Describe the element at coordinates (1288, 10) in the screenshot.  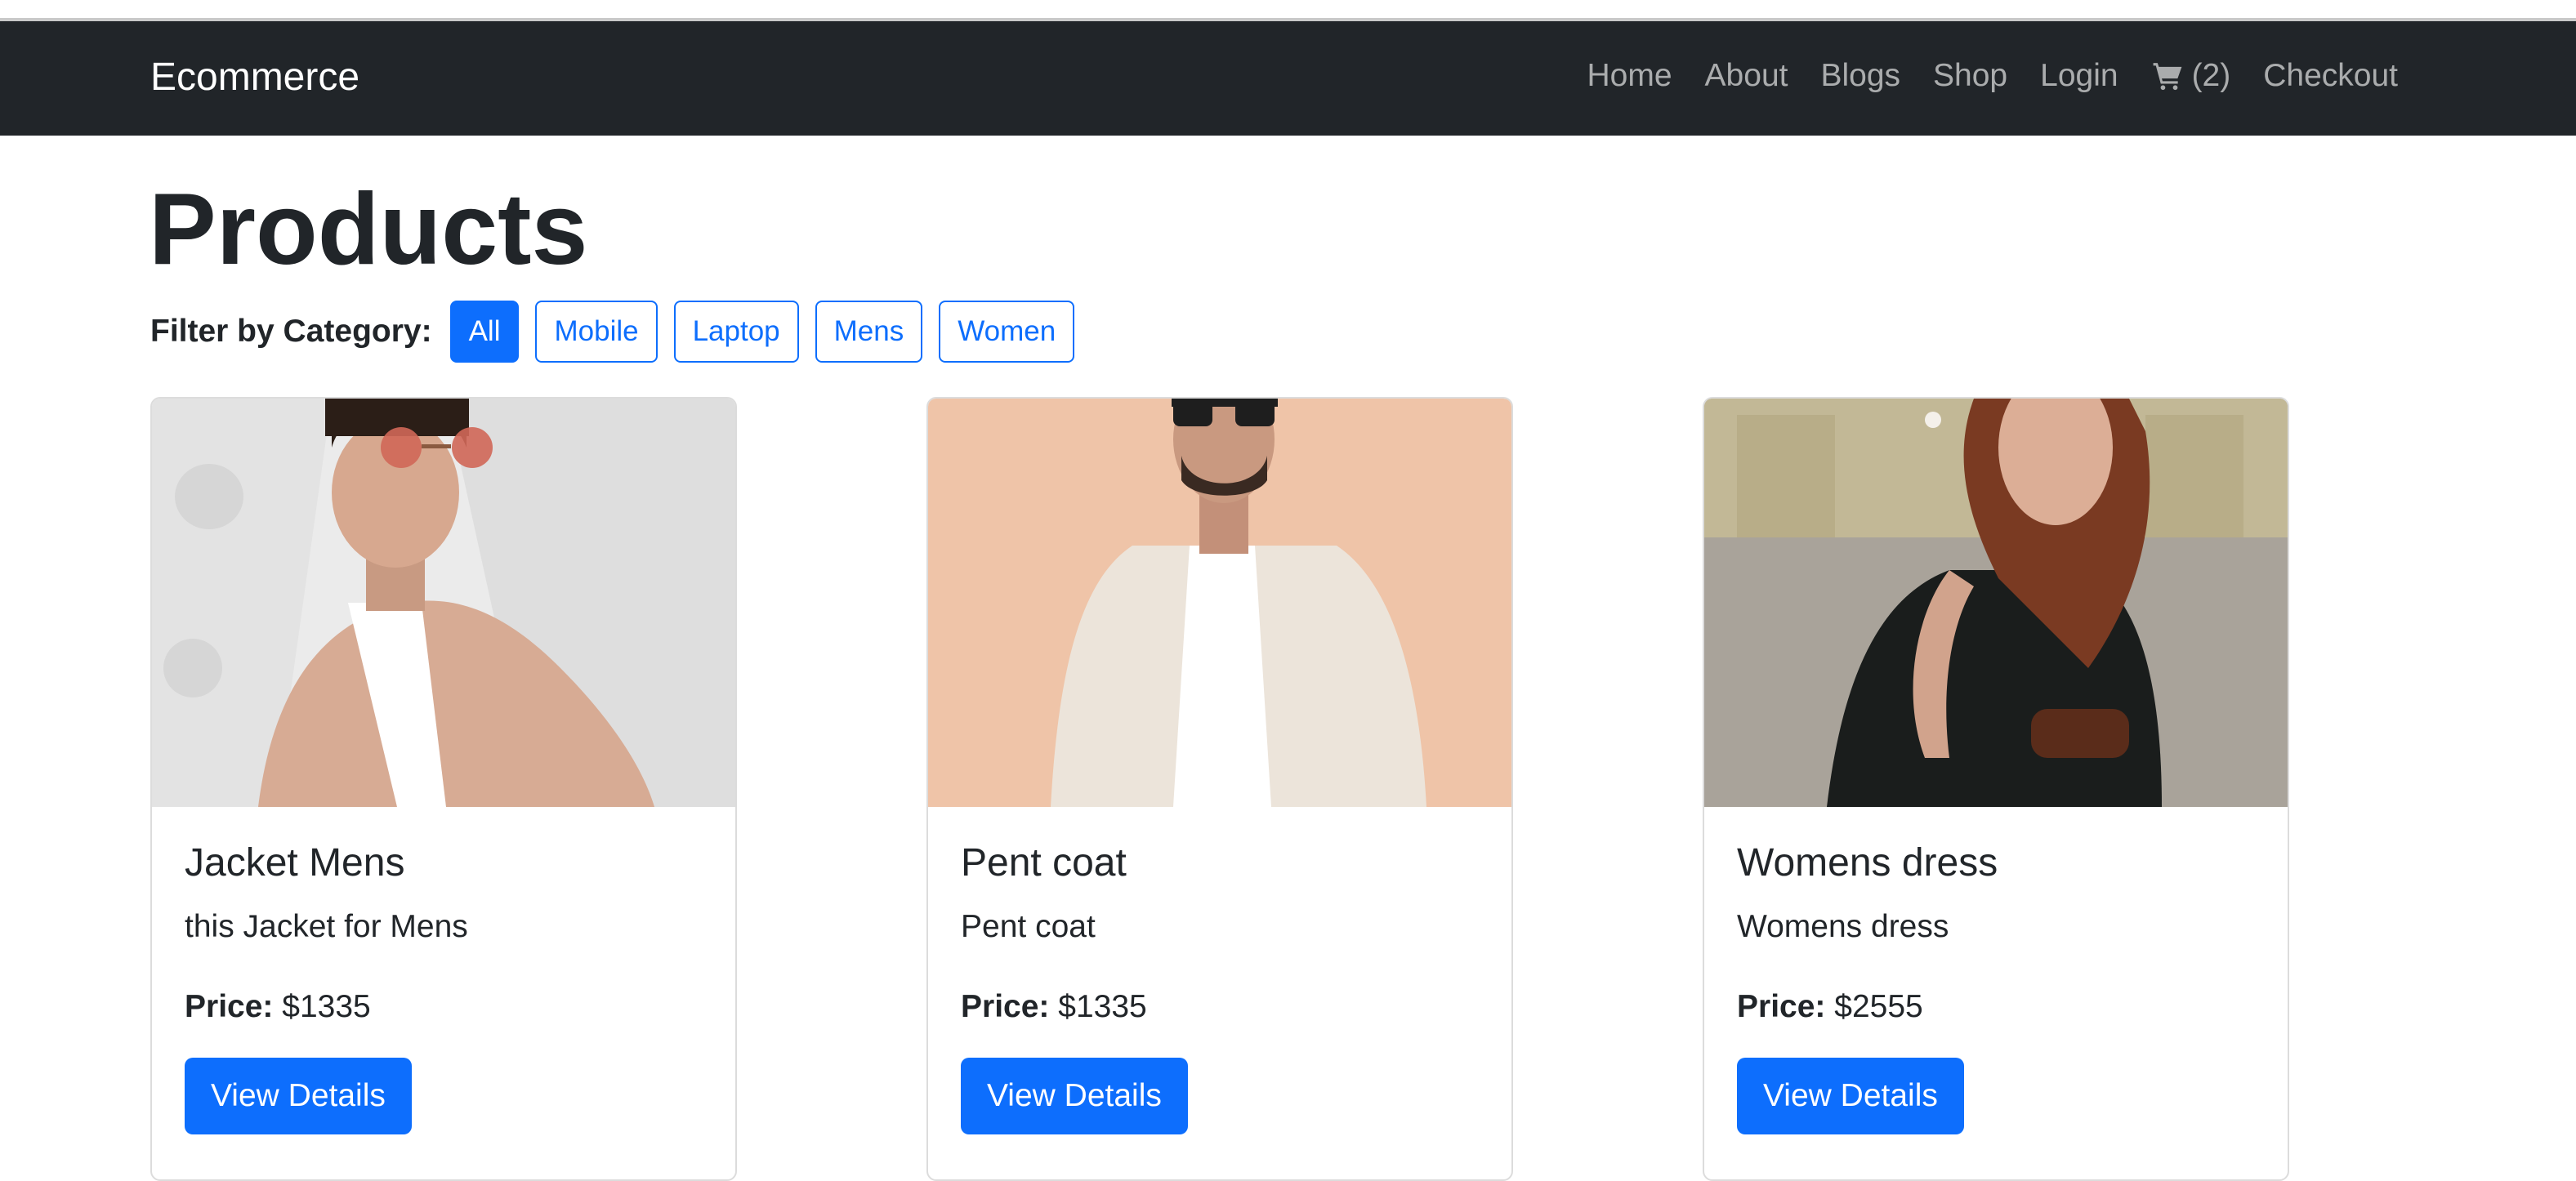
I see `browser-top-edge` at that location.